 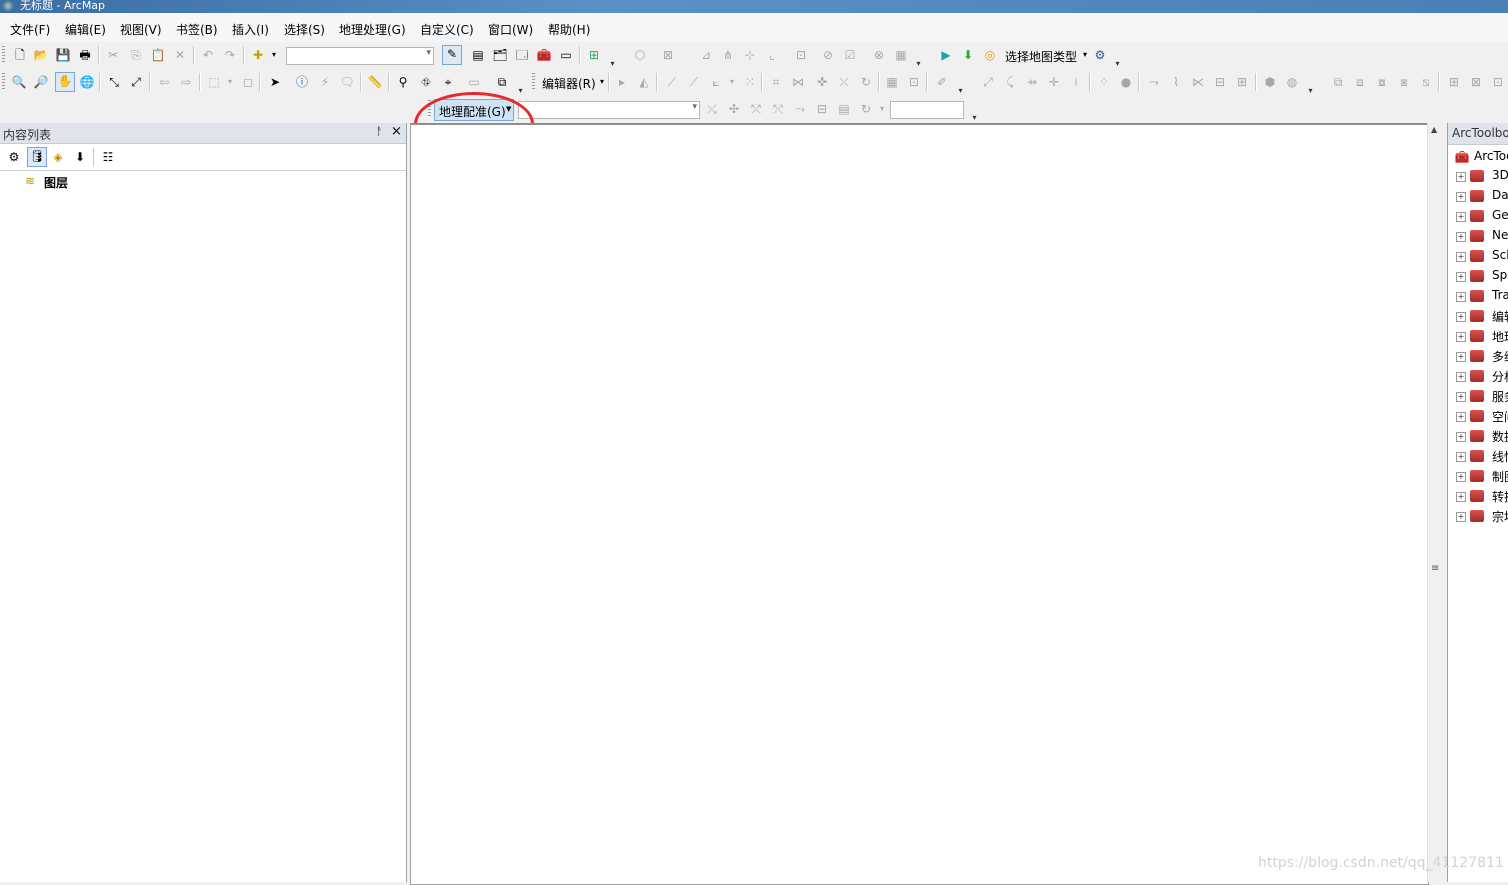 I want to click on rectangle-icon: ⊠, so click(x=1476, y=82).